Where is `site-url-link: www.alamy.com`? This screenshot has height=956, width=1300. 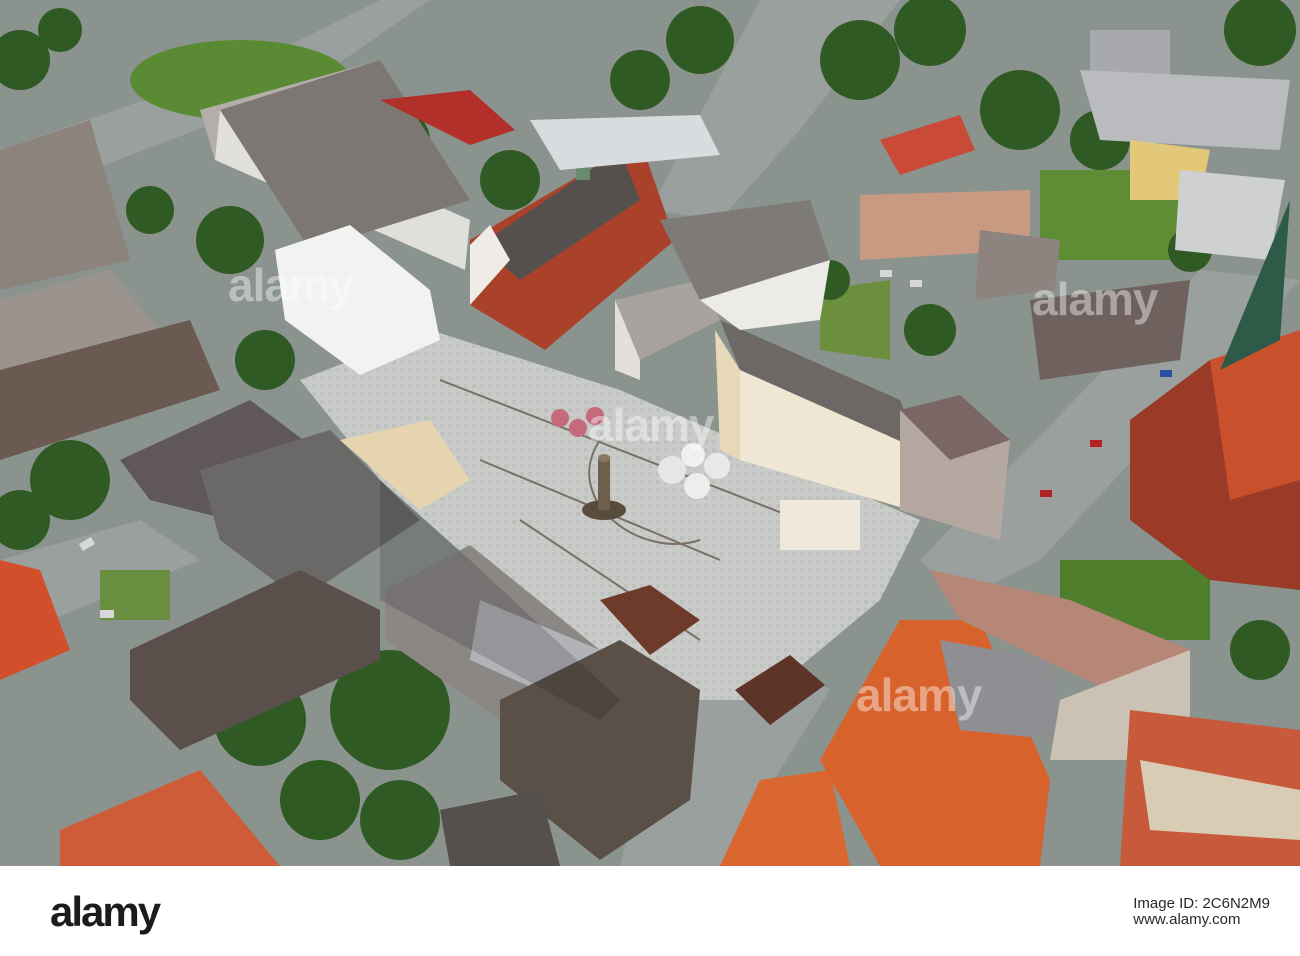 site-url-link: www.alamy.com is located at coordinates (1201, 920).